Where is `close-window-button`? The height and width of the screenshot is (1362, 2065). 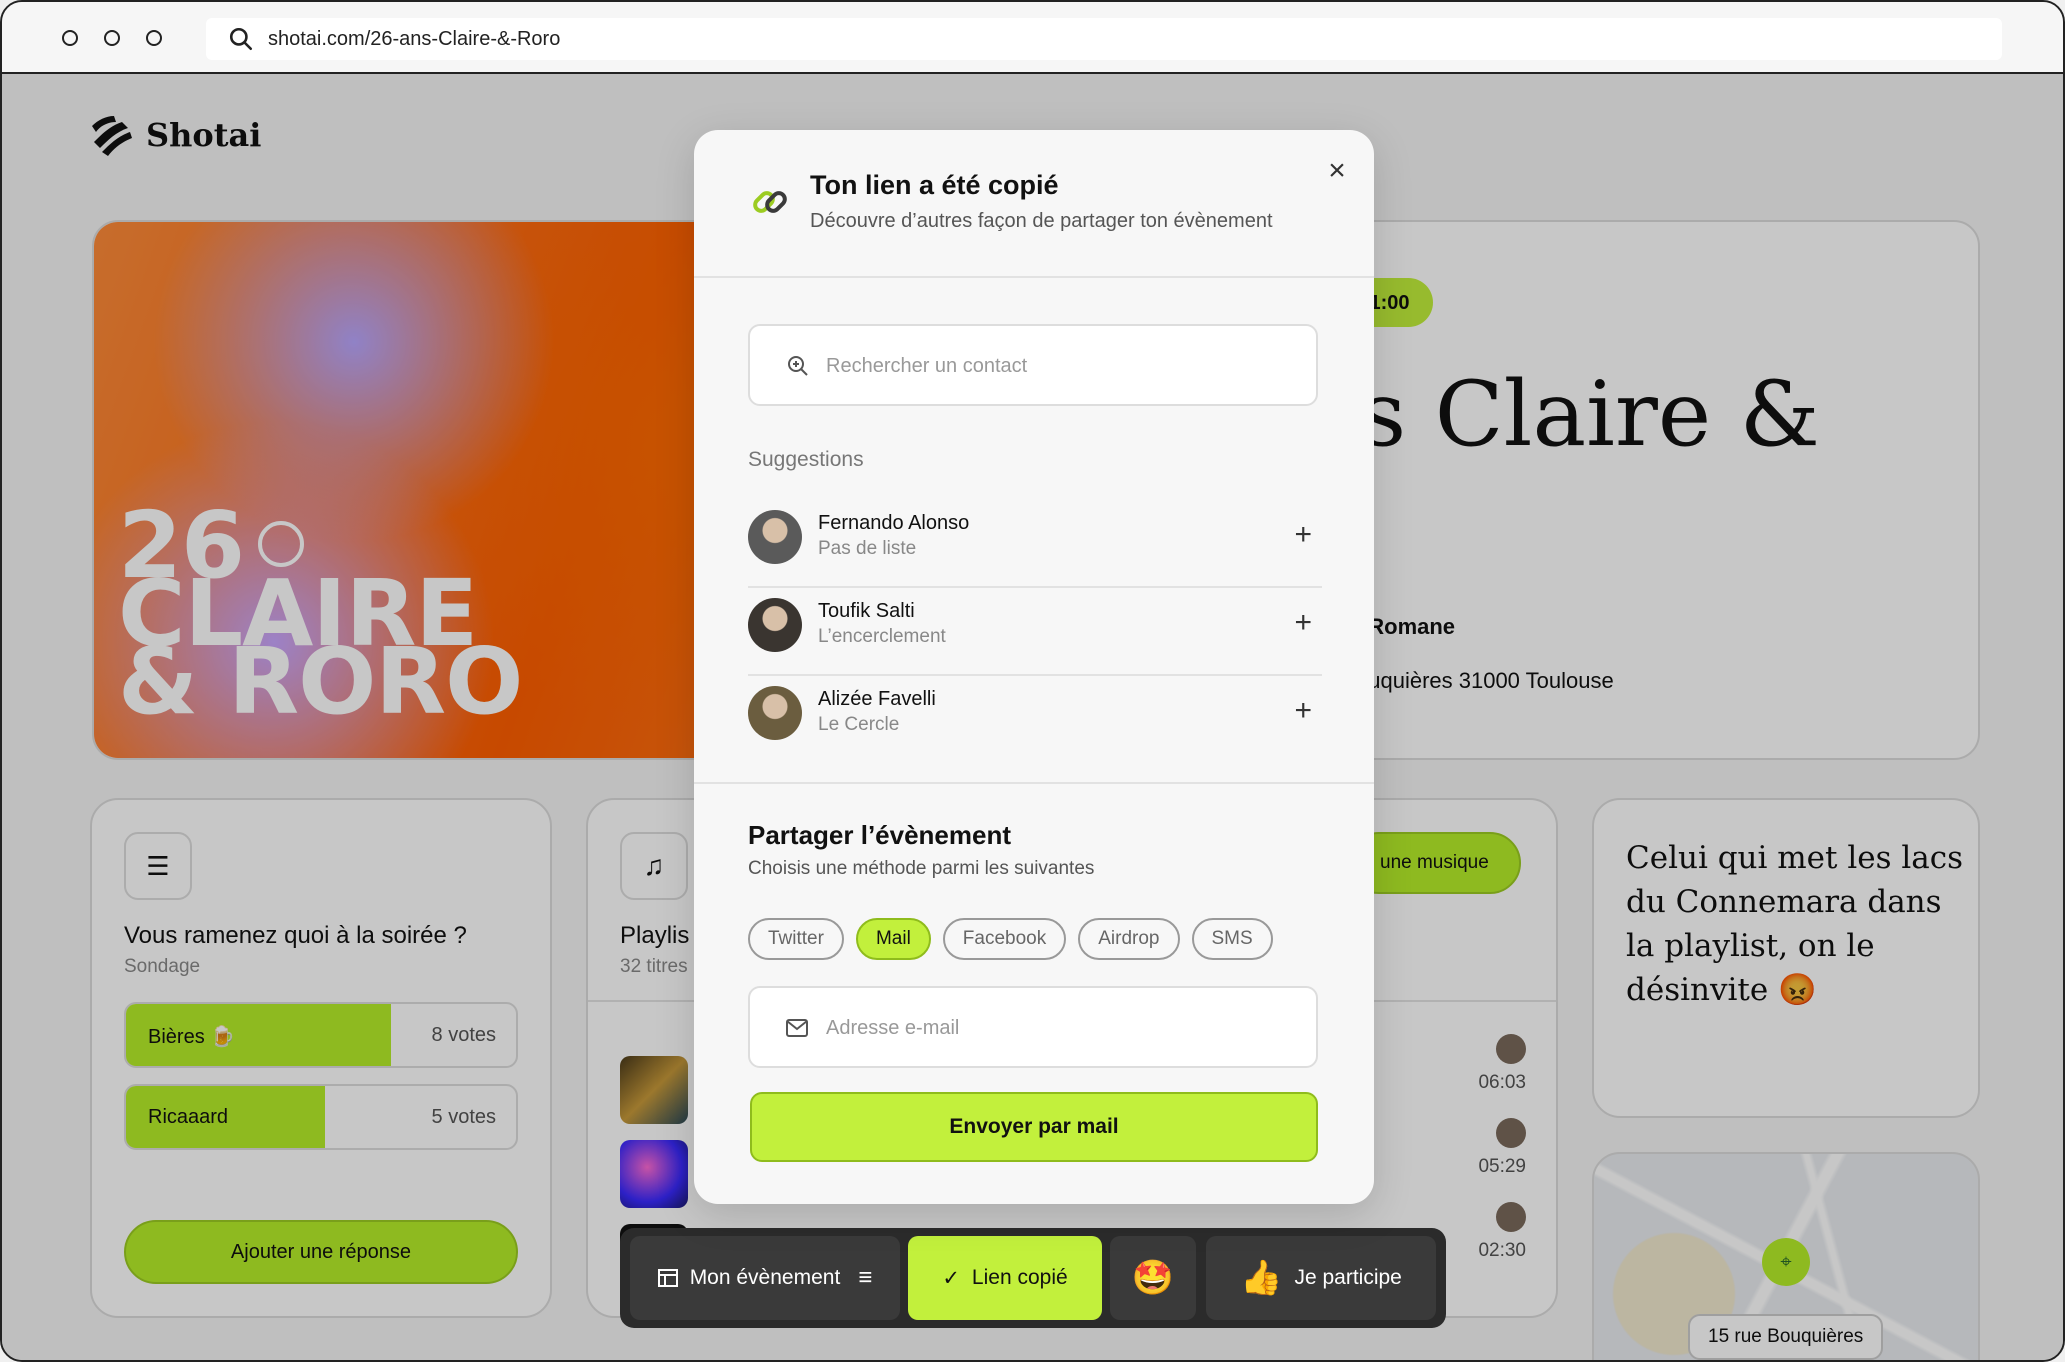 close-window-button is located at coordinates (70, 38).